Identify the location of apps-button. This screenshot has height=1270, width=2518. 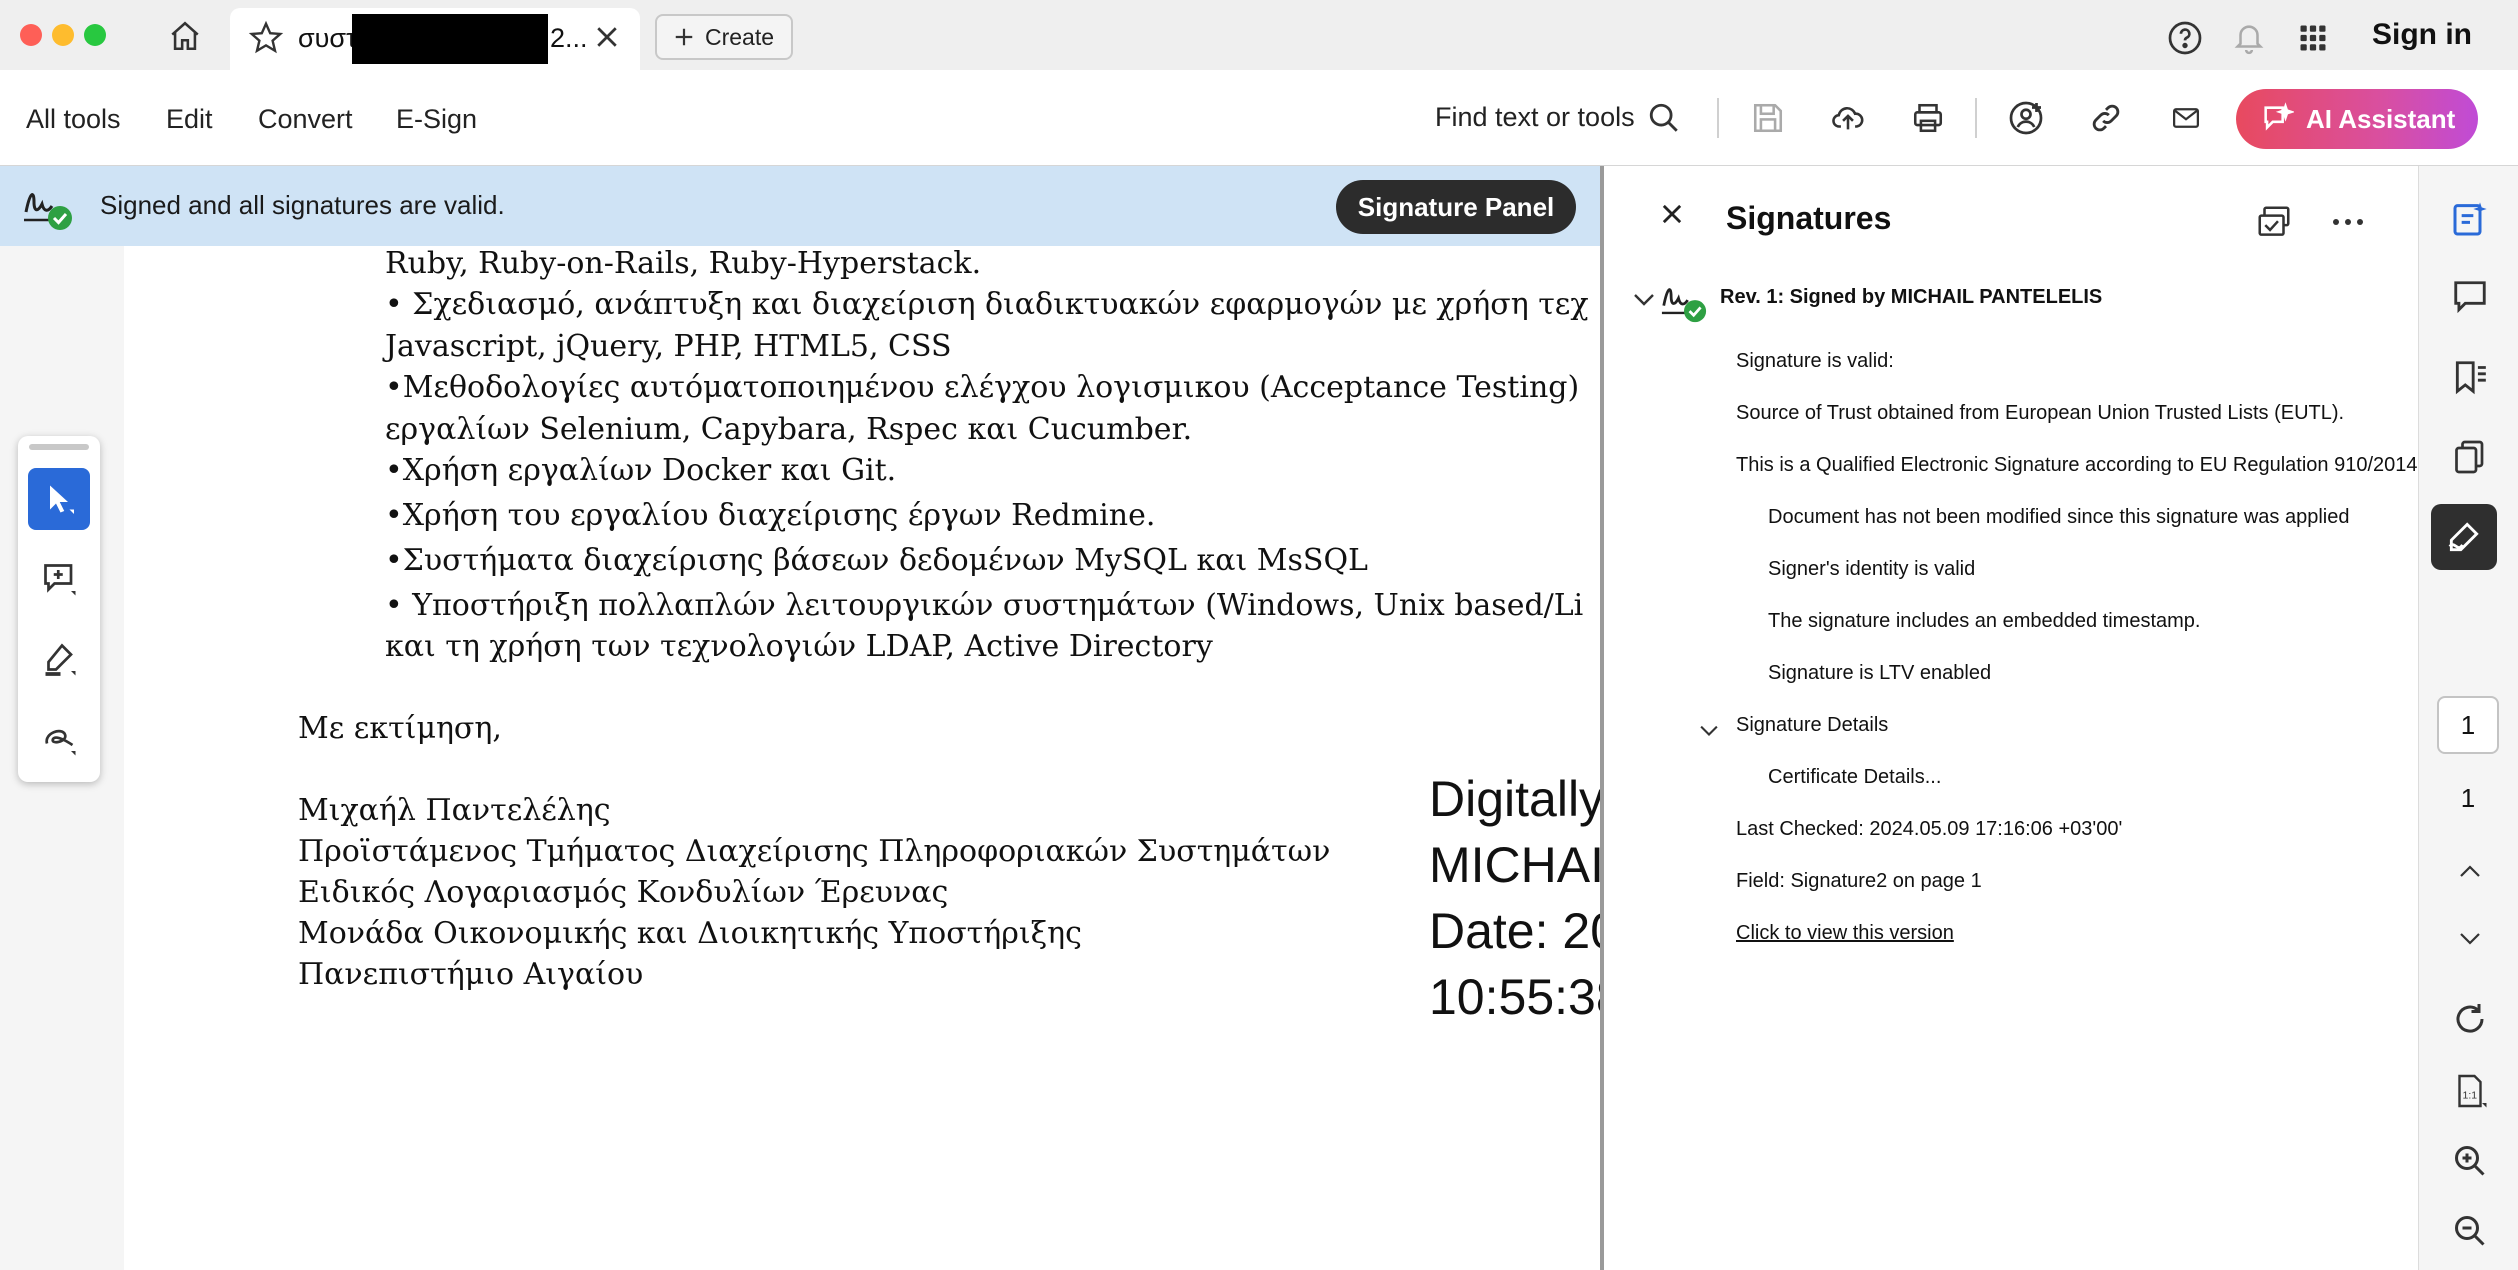
(2313, 38).